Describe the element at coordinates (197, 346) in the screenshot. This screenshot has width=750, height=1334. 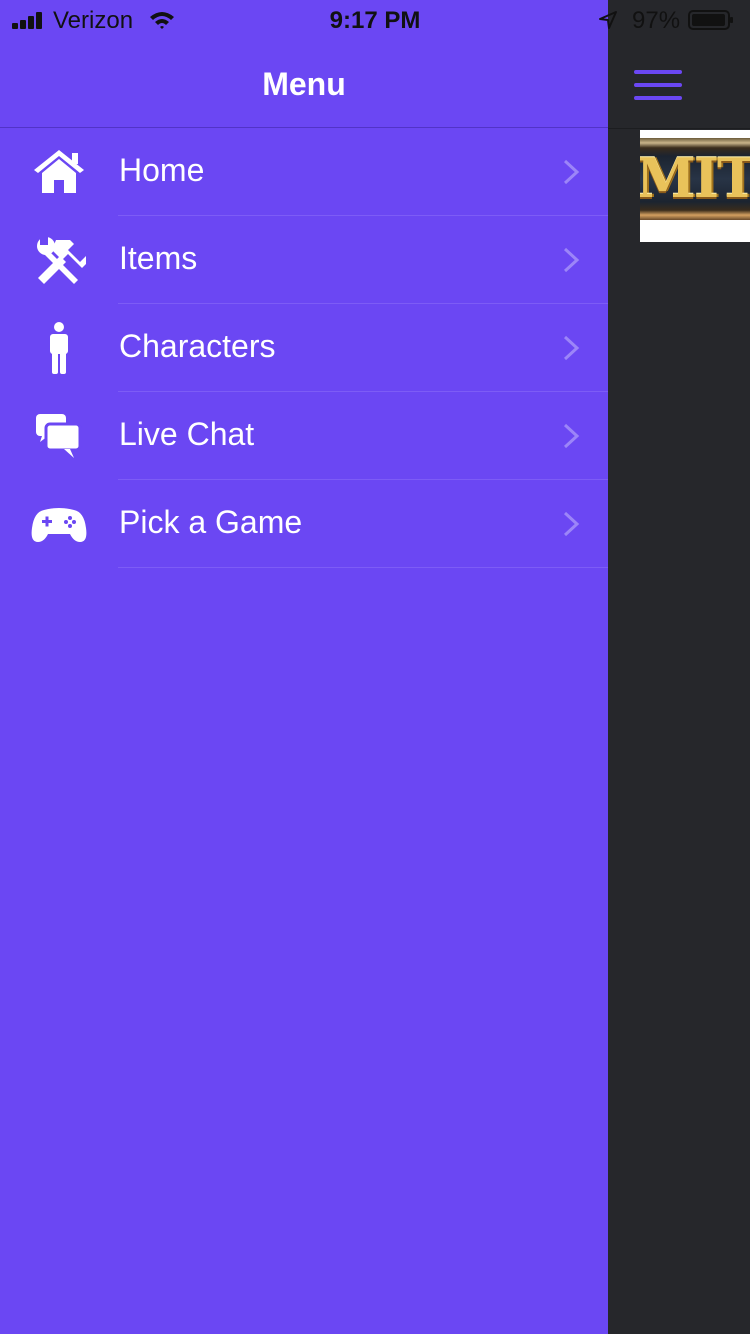
I see `menu-item-label: Characters` at that location.